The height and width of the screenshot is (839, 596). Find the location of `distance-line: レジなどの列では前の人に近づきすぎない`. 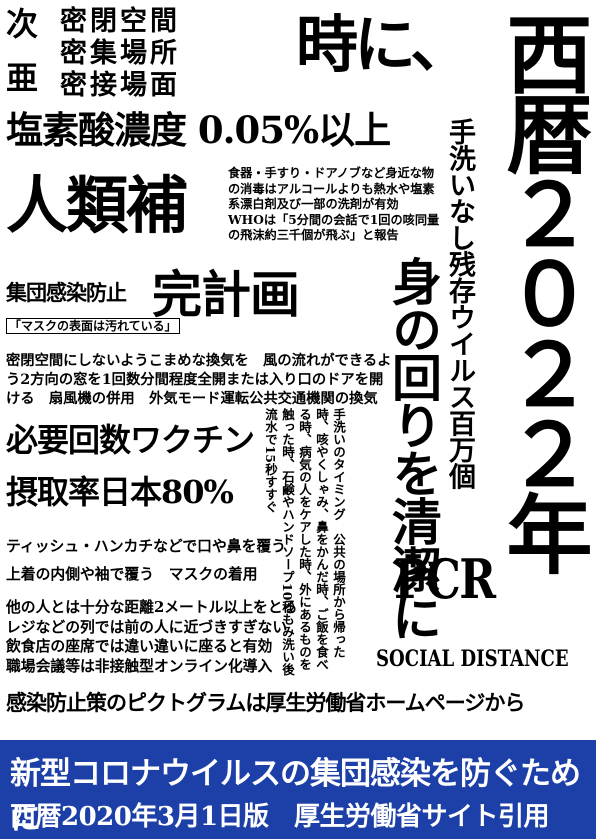

distance-line: レジなどの列では前の人に近づきすぎない is located at coordinates (147, 627).